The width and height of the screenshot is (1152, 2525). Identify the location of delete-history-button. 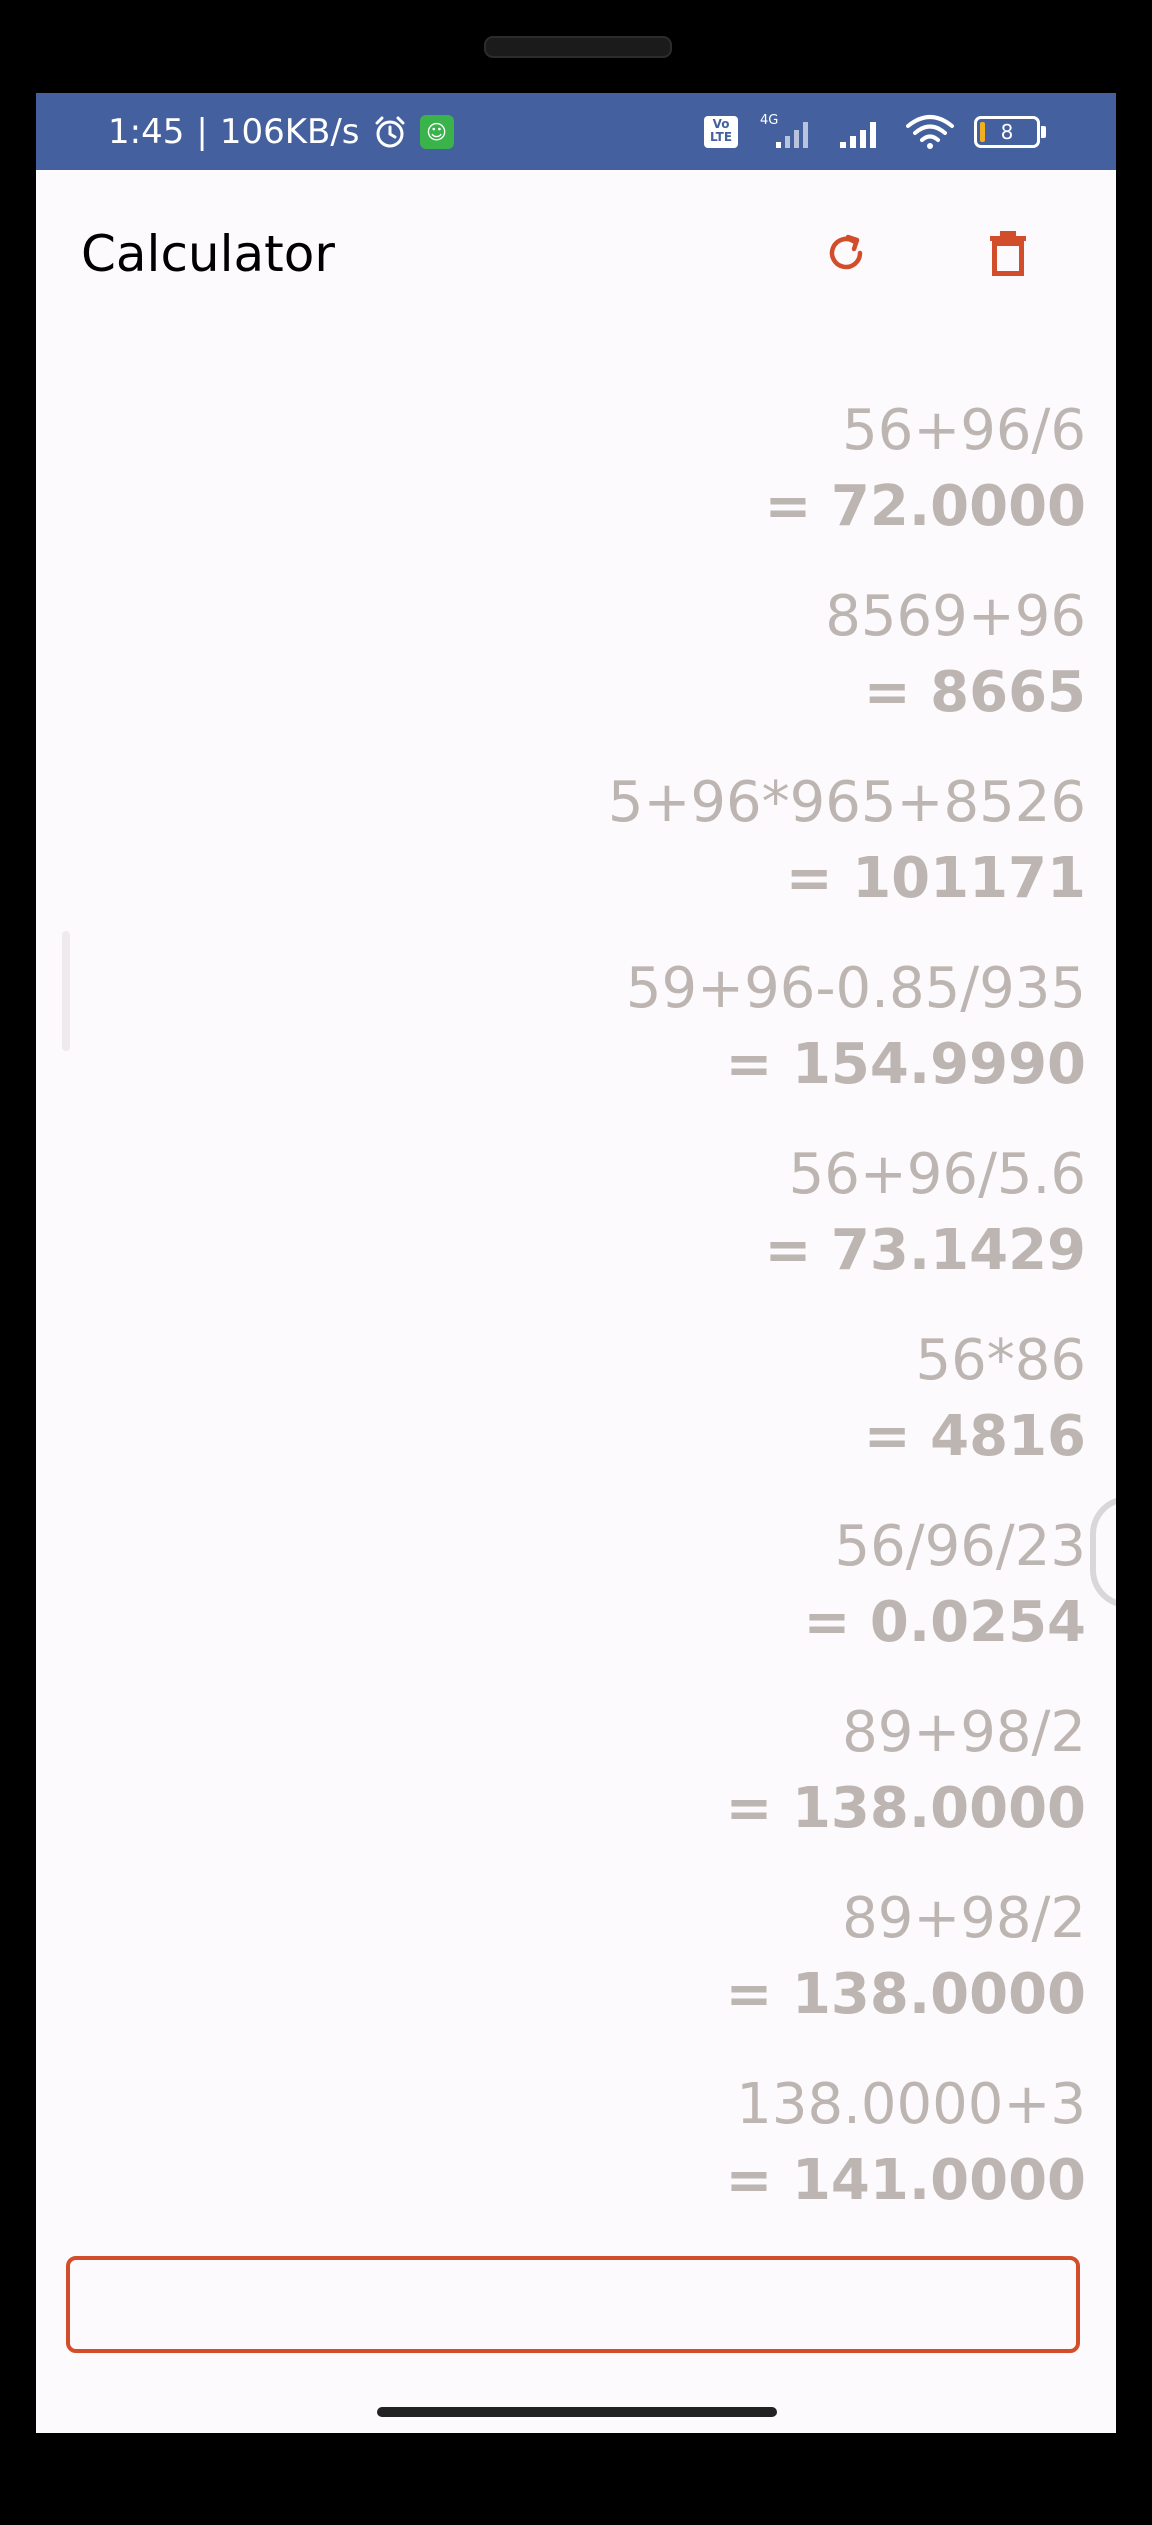
(1008, 255).